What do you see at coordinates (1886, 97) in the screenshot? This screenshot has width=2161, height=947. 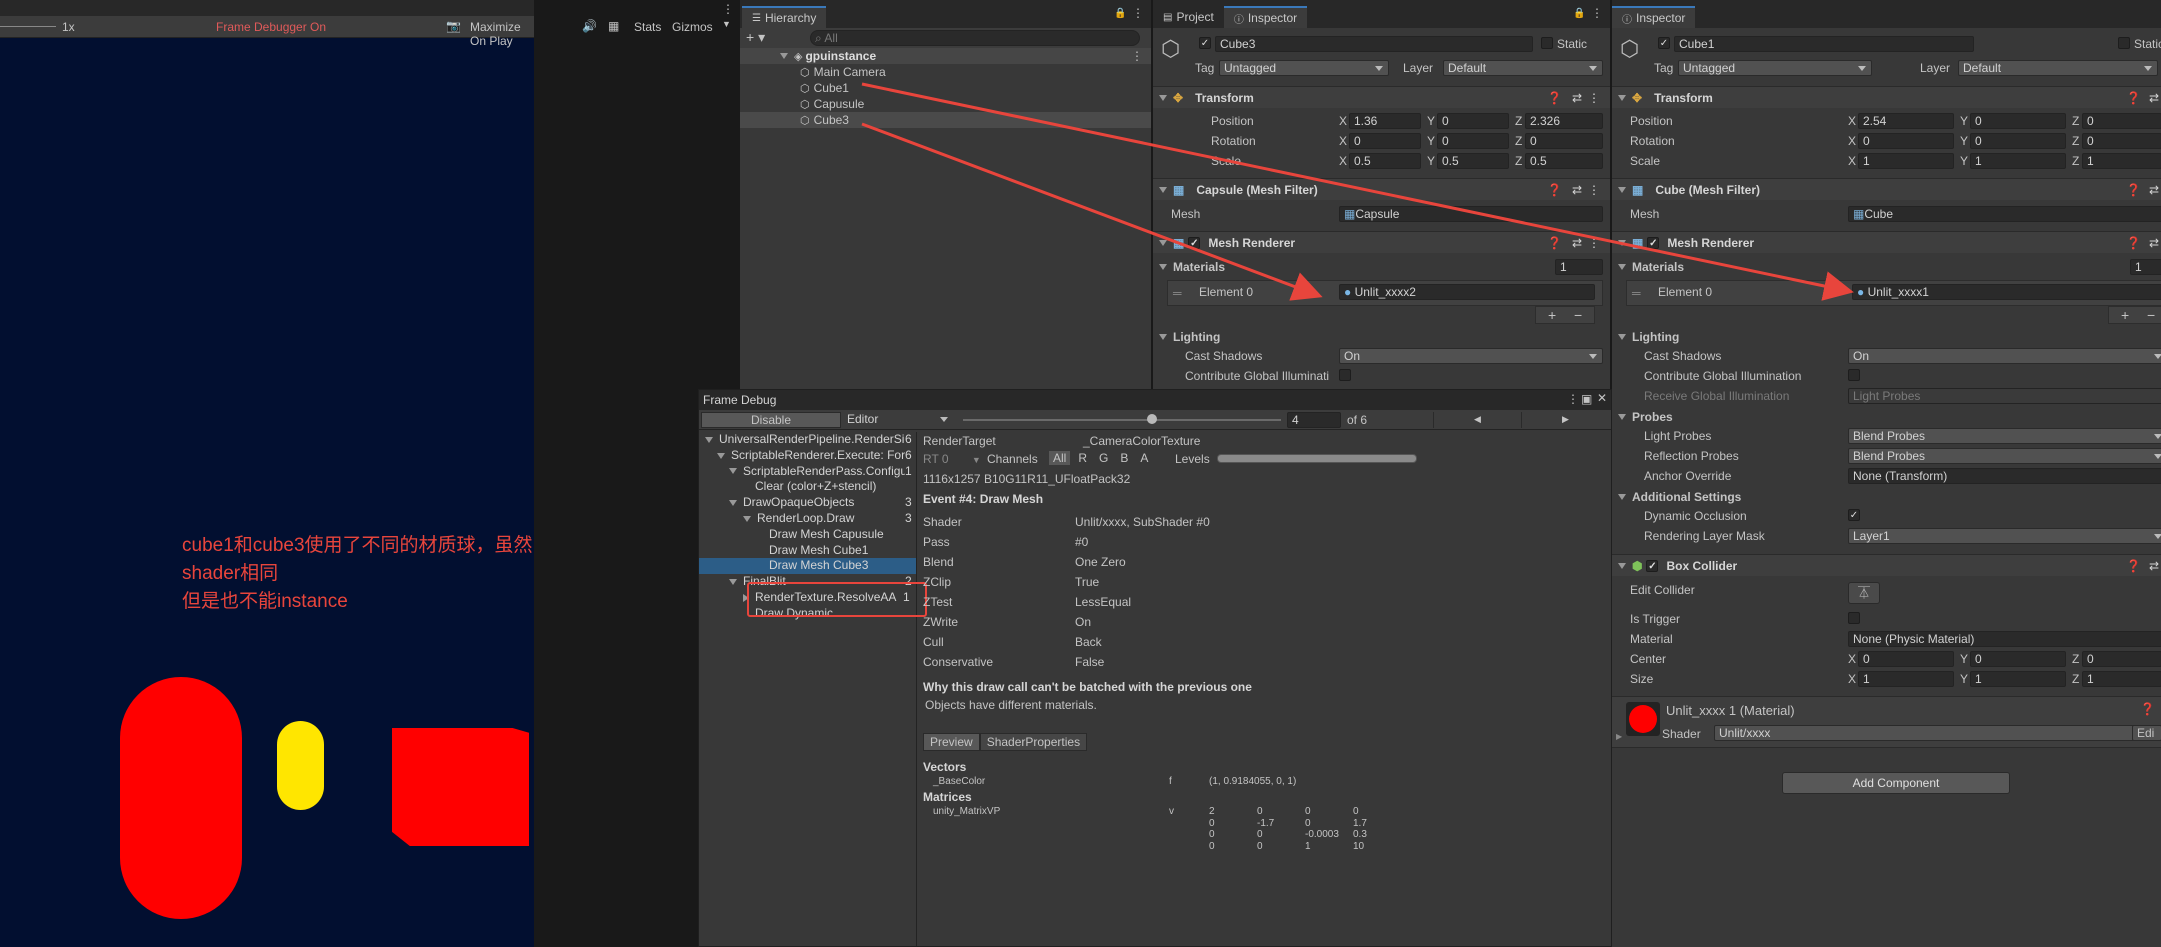 I see `transform-header: ✥ Transform ❓ ⇄` at bounding box center [1886, 97].